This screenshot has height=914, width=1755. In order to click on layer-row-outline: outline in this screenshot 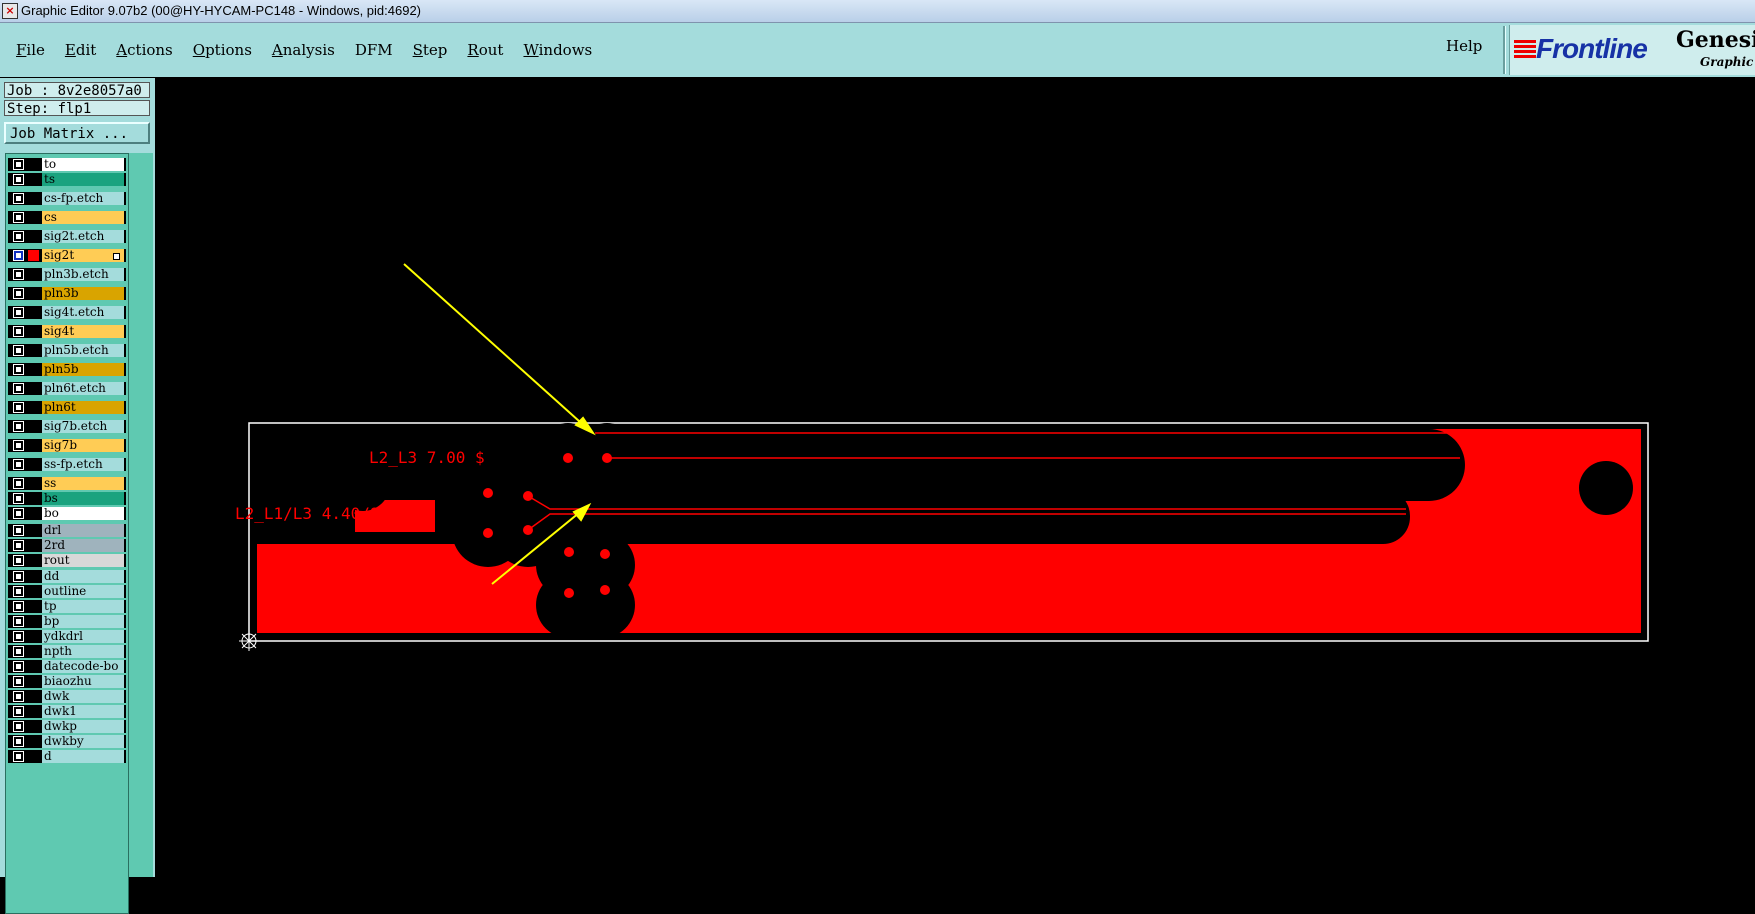, I will do `click(67, 591)`.